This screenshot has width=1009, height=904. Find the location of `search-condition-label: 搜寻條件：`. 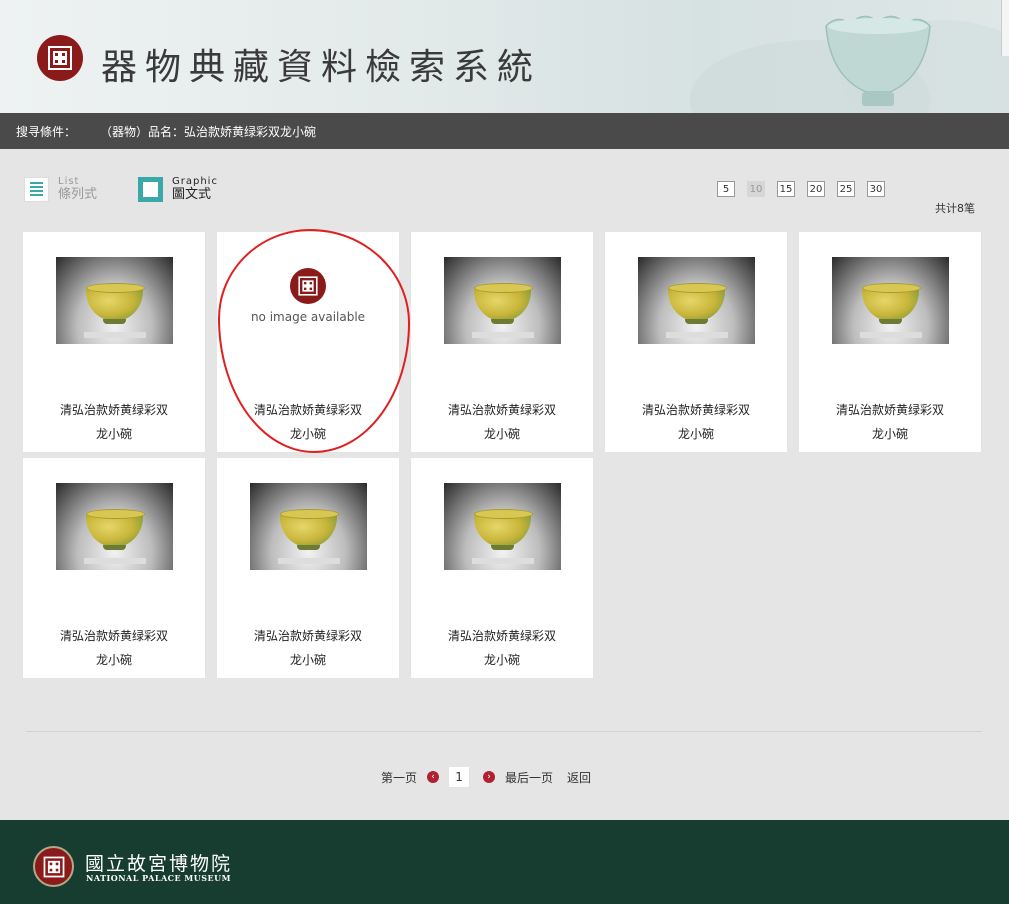

search-condition-label: 搜寻條件： is located at coordinates (46, 131).